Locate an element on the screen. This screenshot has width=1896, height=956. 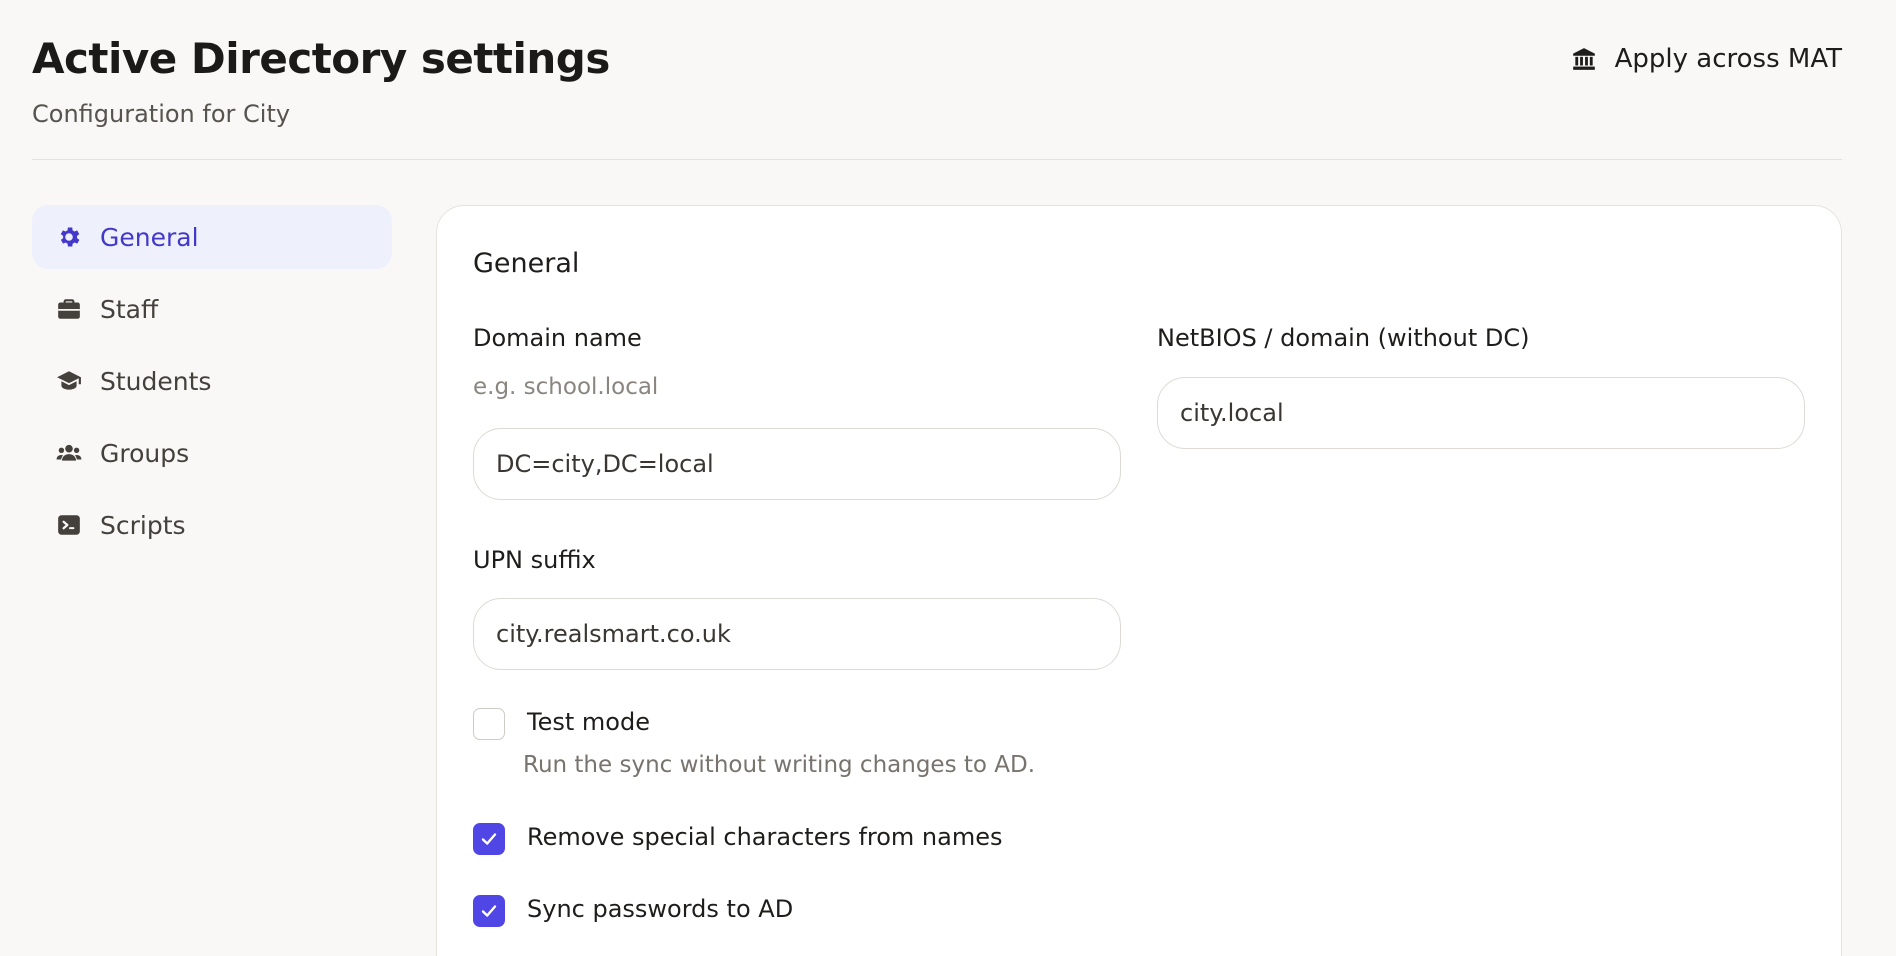
test-mode-checkbox is located at coordinates (489, 724).